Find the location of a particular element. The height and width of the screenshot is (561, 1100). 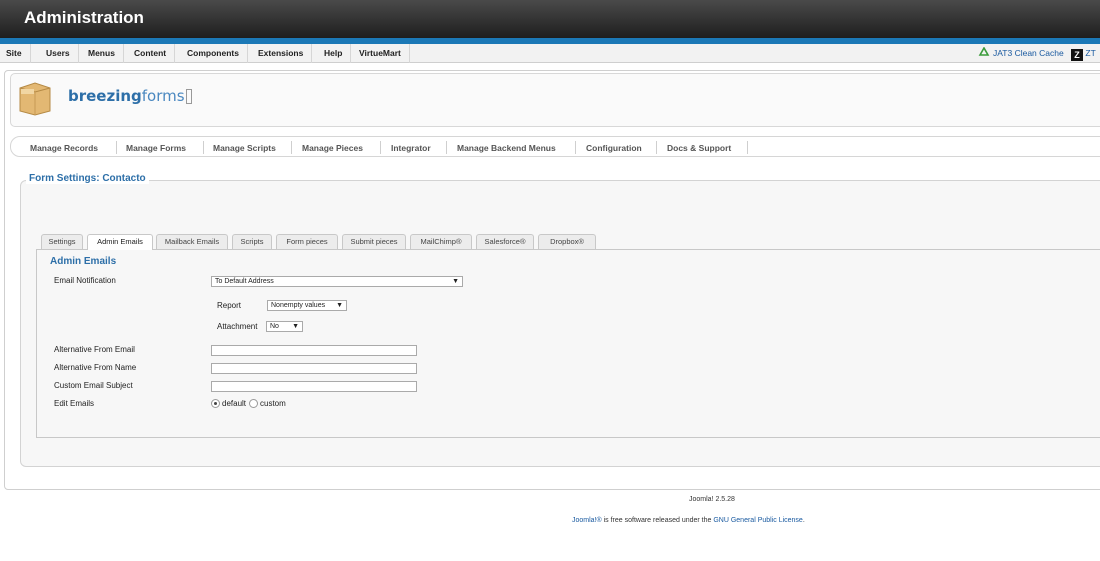

submenu-manage-records: Manage Records is located at coordinates (64, 148).